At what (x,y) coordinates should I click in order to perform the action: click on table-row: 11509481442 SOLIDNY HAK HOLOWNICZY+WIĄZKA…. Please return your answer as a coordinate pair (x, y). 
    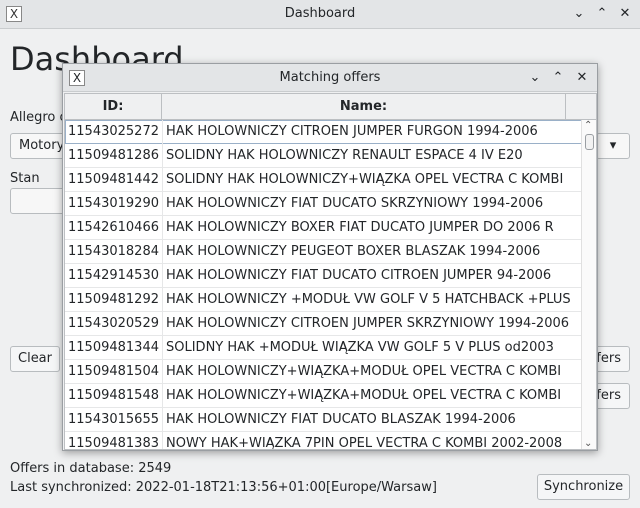
    Looking at the image, I should click on (324, 180).